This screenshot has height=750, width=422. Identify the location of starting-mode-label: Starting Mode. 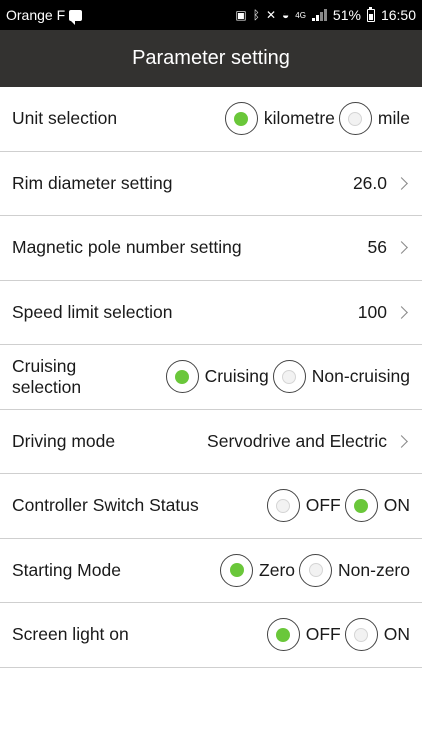
(66, 569).